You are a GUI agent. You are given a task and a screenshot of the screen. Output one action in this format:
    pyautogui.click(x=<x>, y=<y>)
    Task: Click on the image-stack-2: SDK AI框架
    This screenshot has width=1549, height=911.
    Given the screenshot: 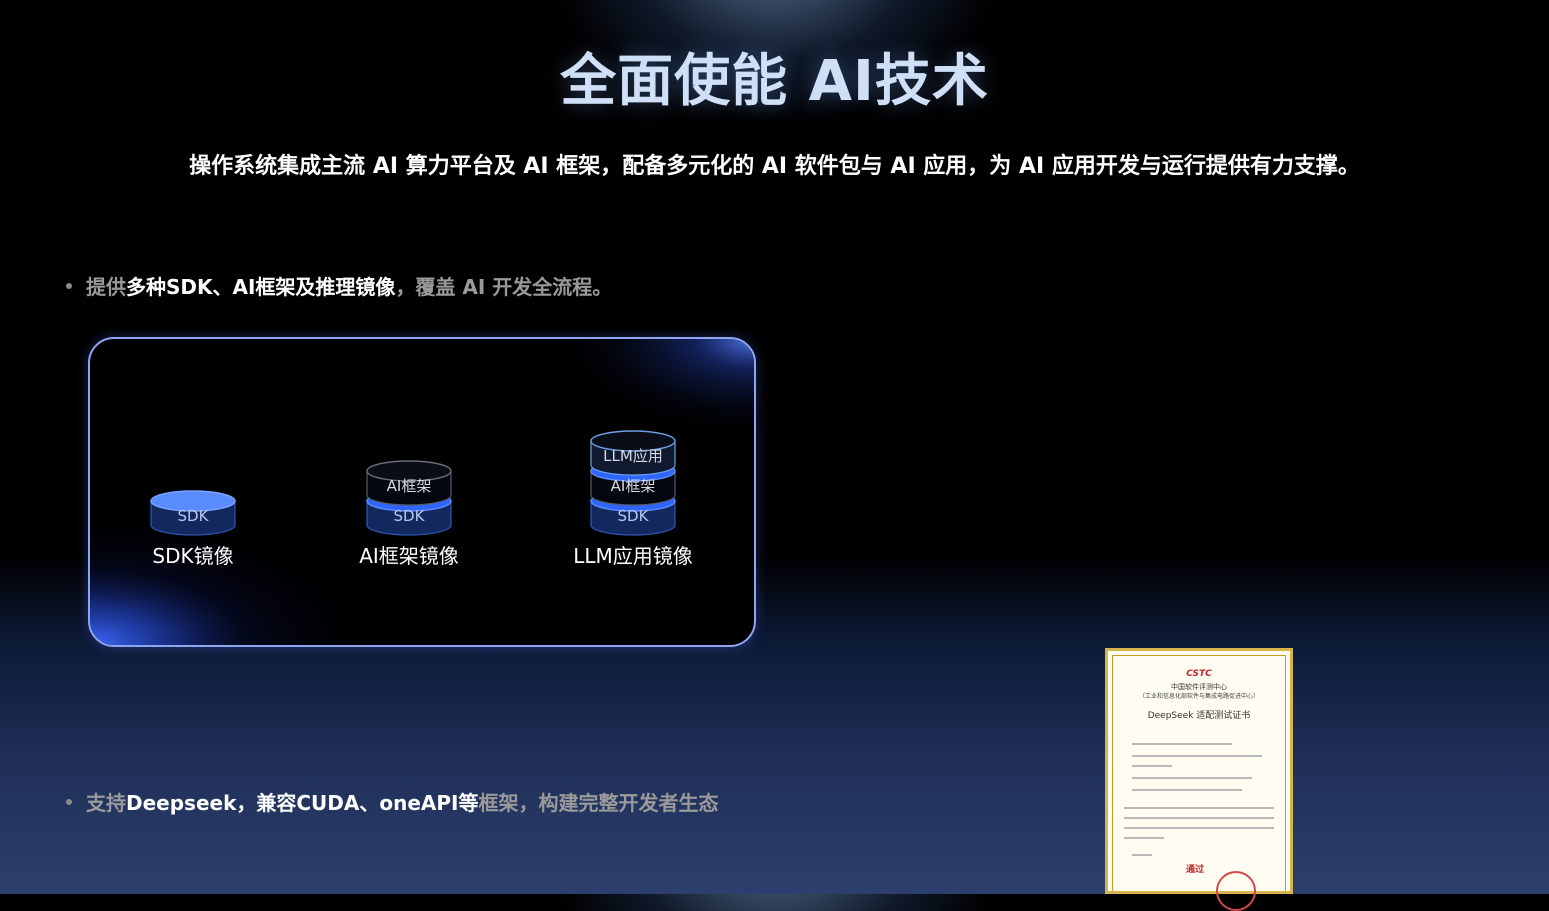 What is the action you would take?
    pyautogui.click(x=409, y=469)
    